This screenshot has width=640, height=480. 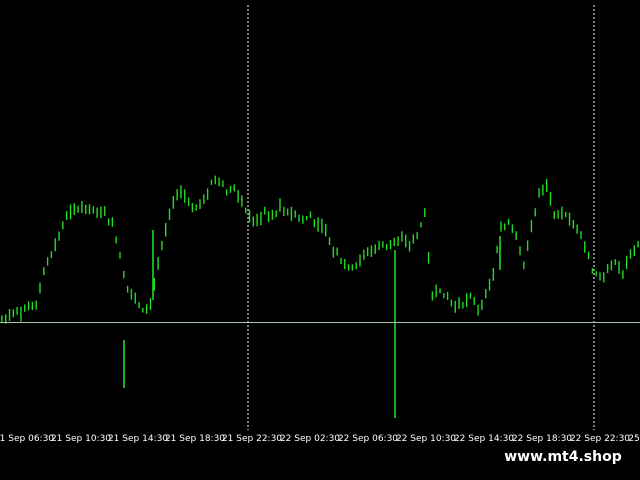 What do you see at coordinates (252, 439) in the screenshot?
I see `x-tick-label: 21 Sep 22:30` at bounding box center [252, 439].